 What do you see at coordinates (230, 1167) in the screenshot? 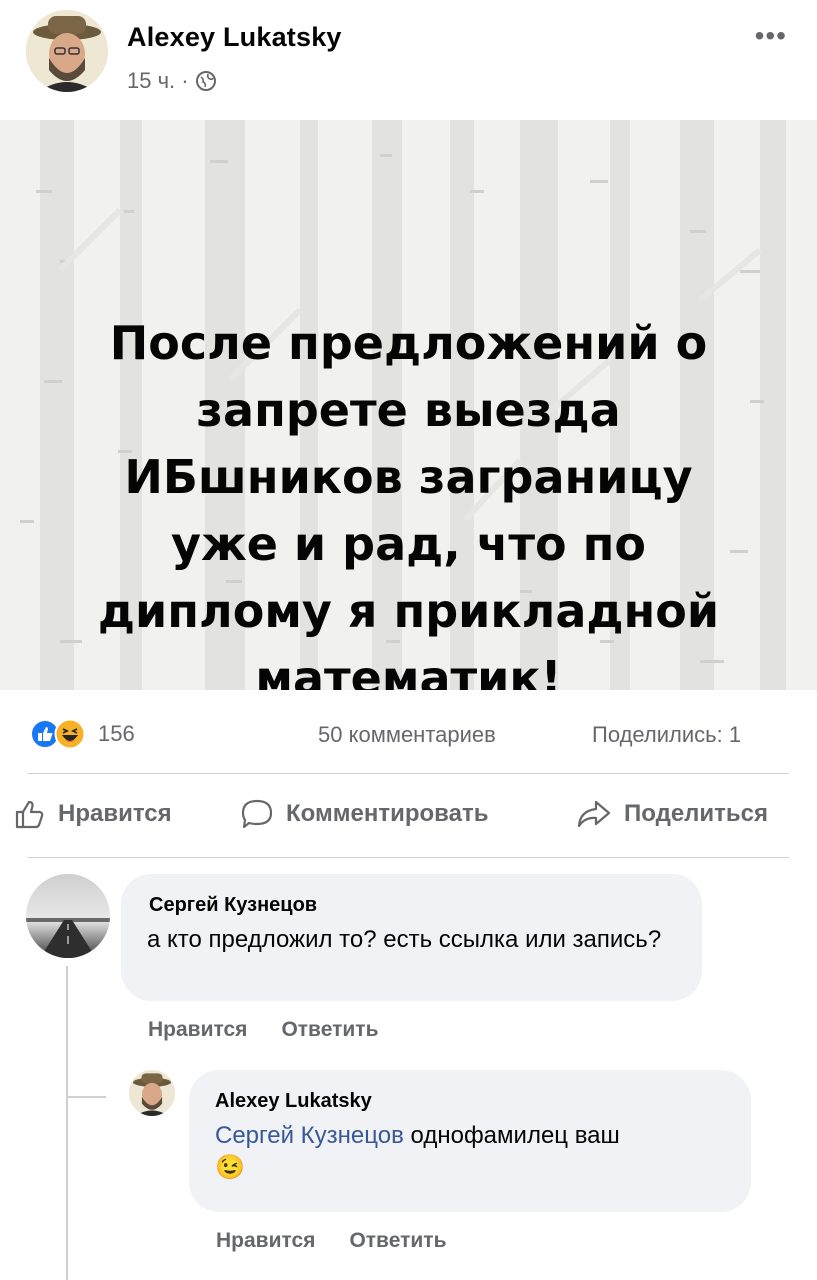
I see `wink-emoji: 😉` at bounding box center [230, 1167].